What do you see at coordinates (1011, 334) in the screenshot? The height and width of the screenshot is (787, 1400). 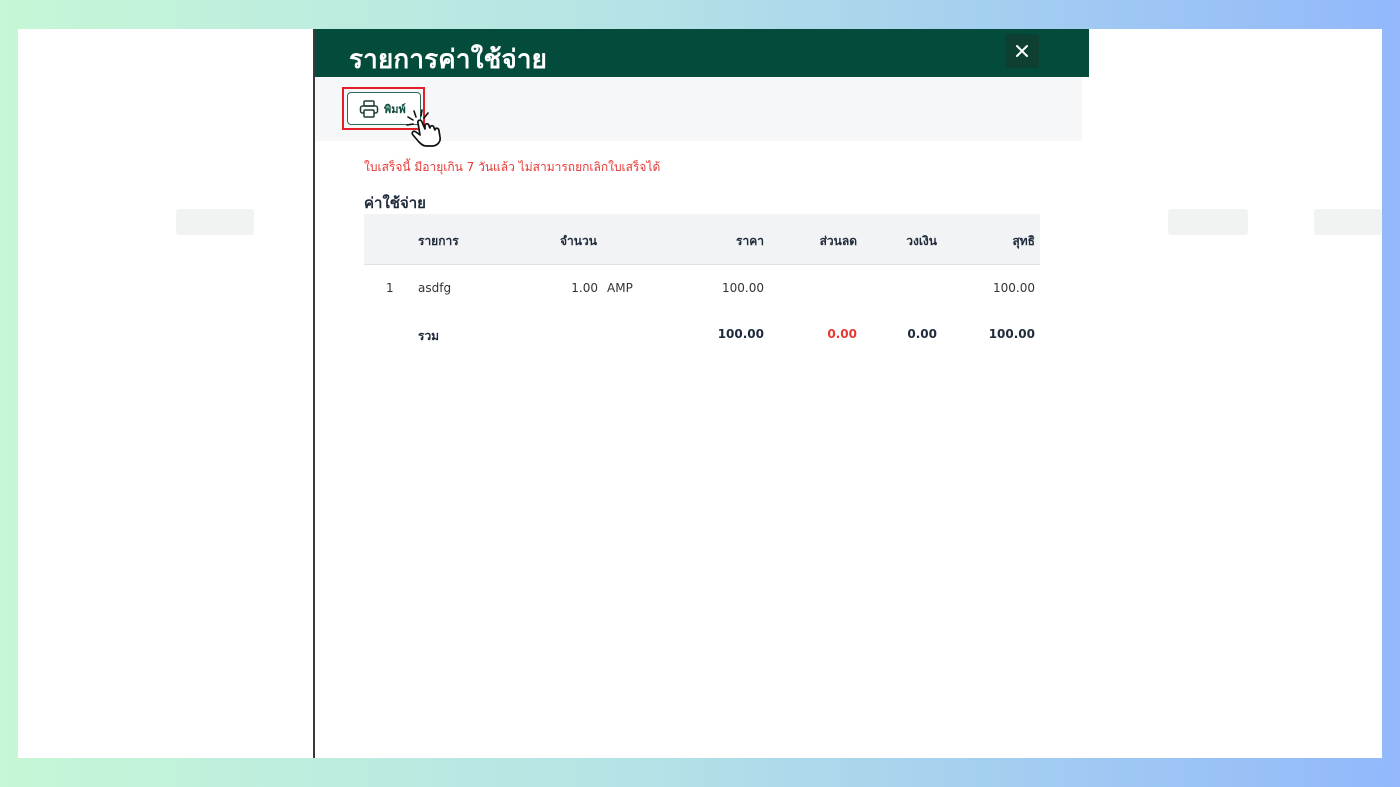 I see `total-net: 100.00` at bounding box center [1011, 334].